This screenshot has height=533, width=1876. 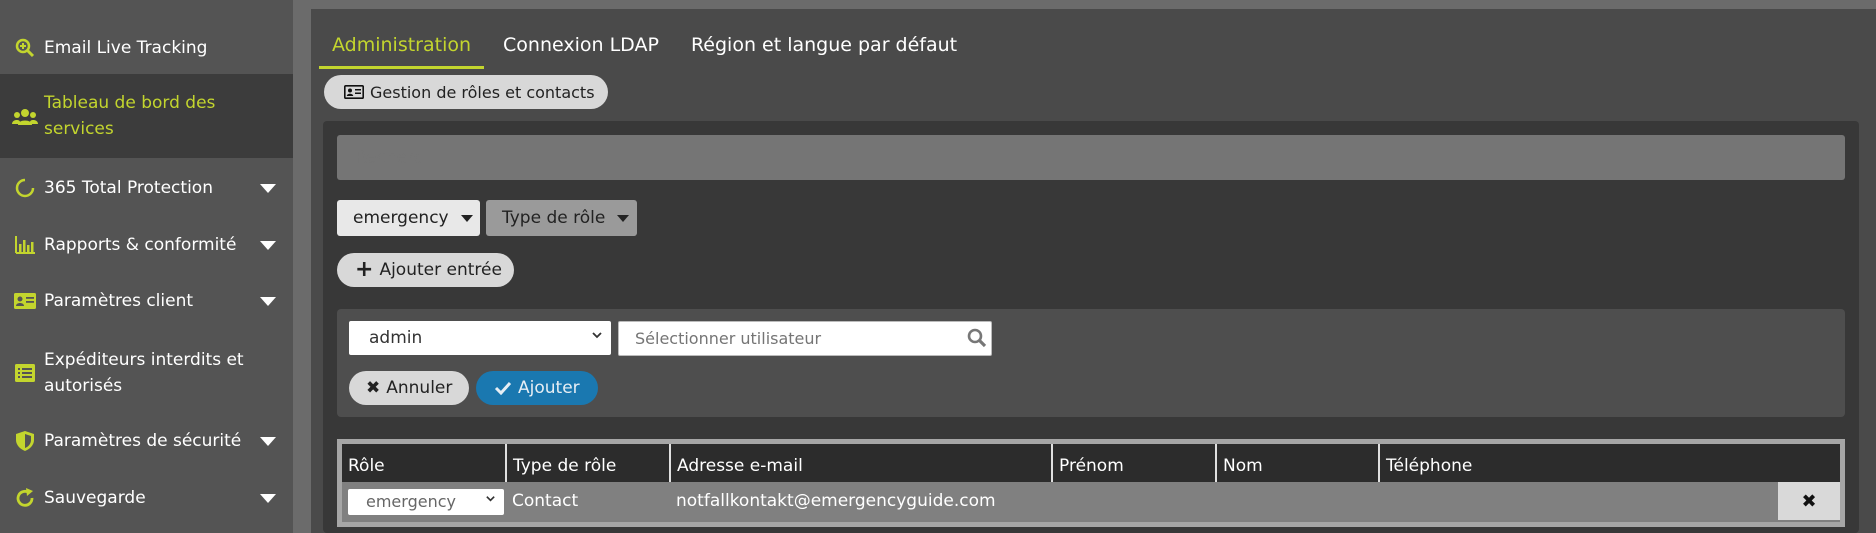 I want to click on column-header-phone: Téléphone, so click(x=1478, y=463).